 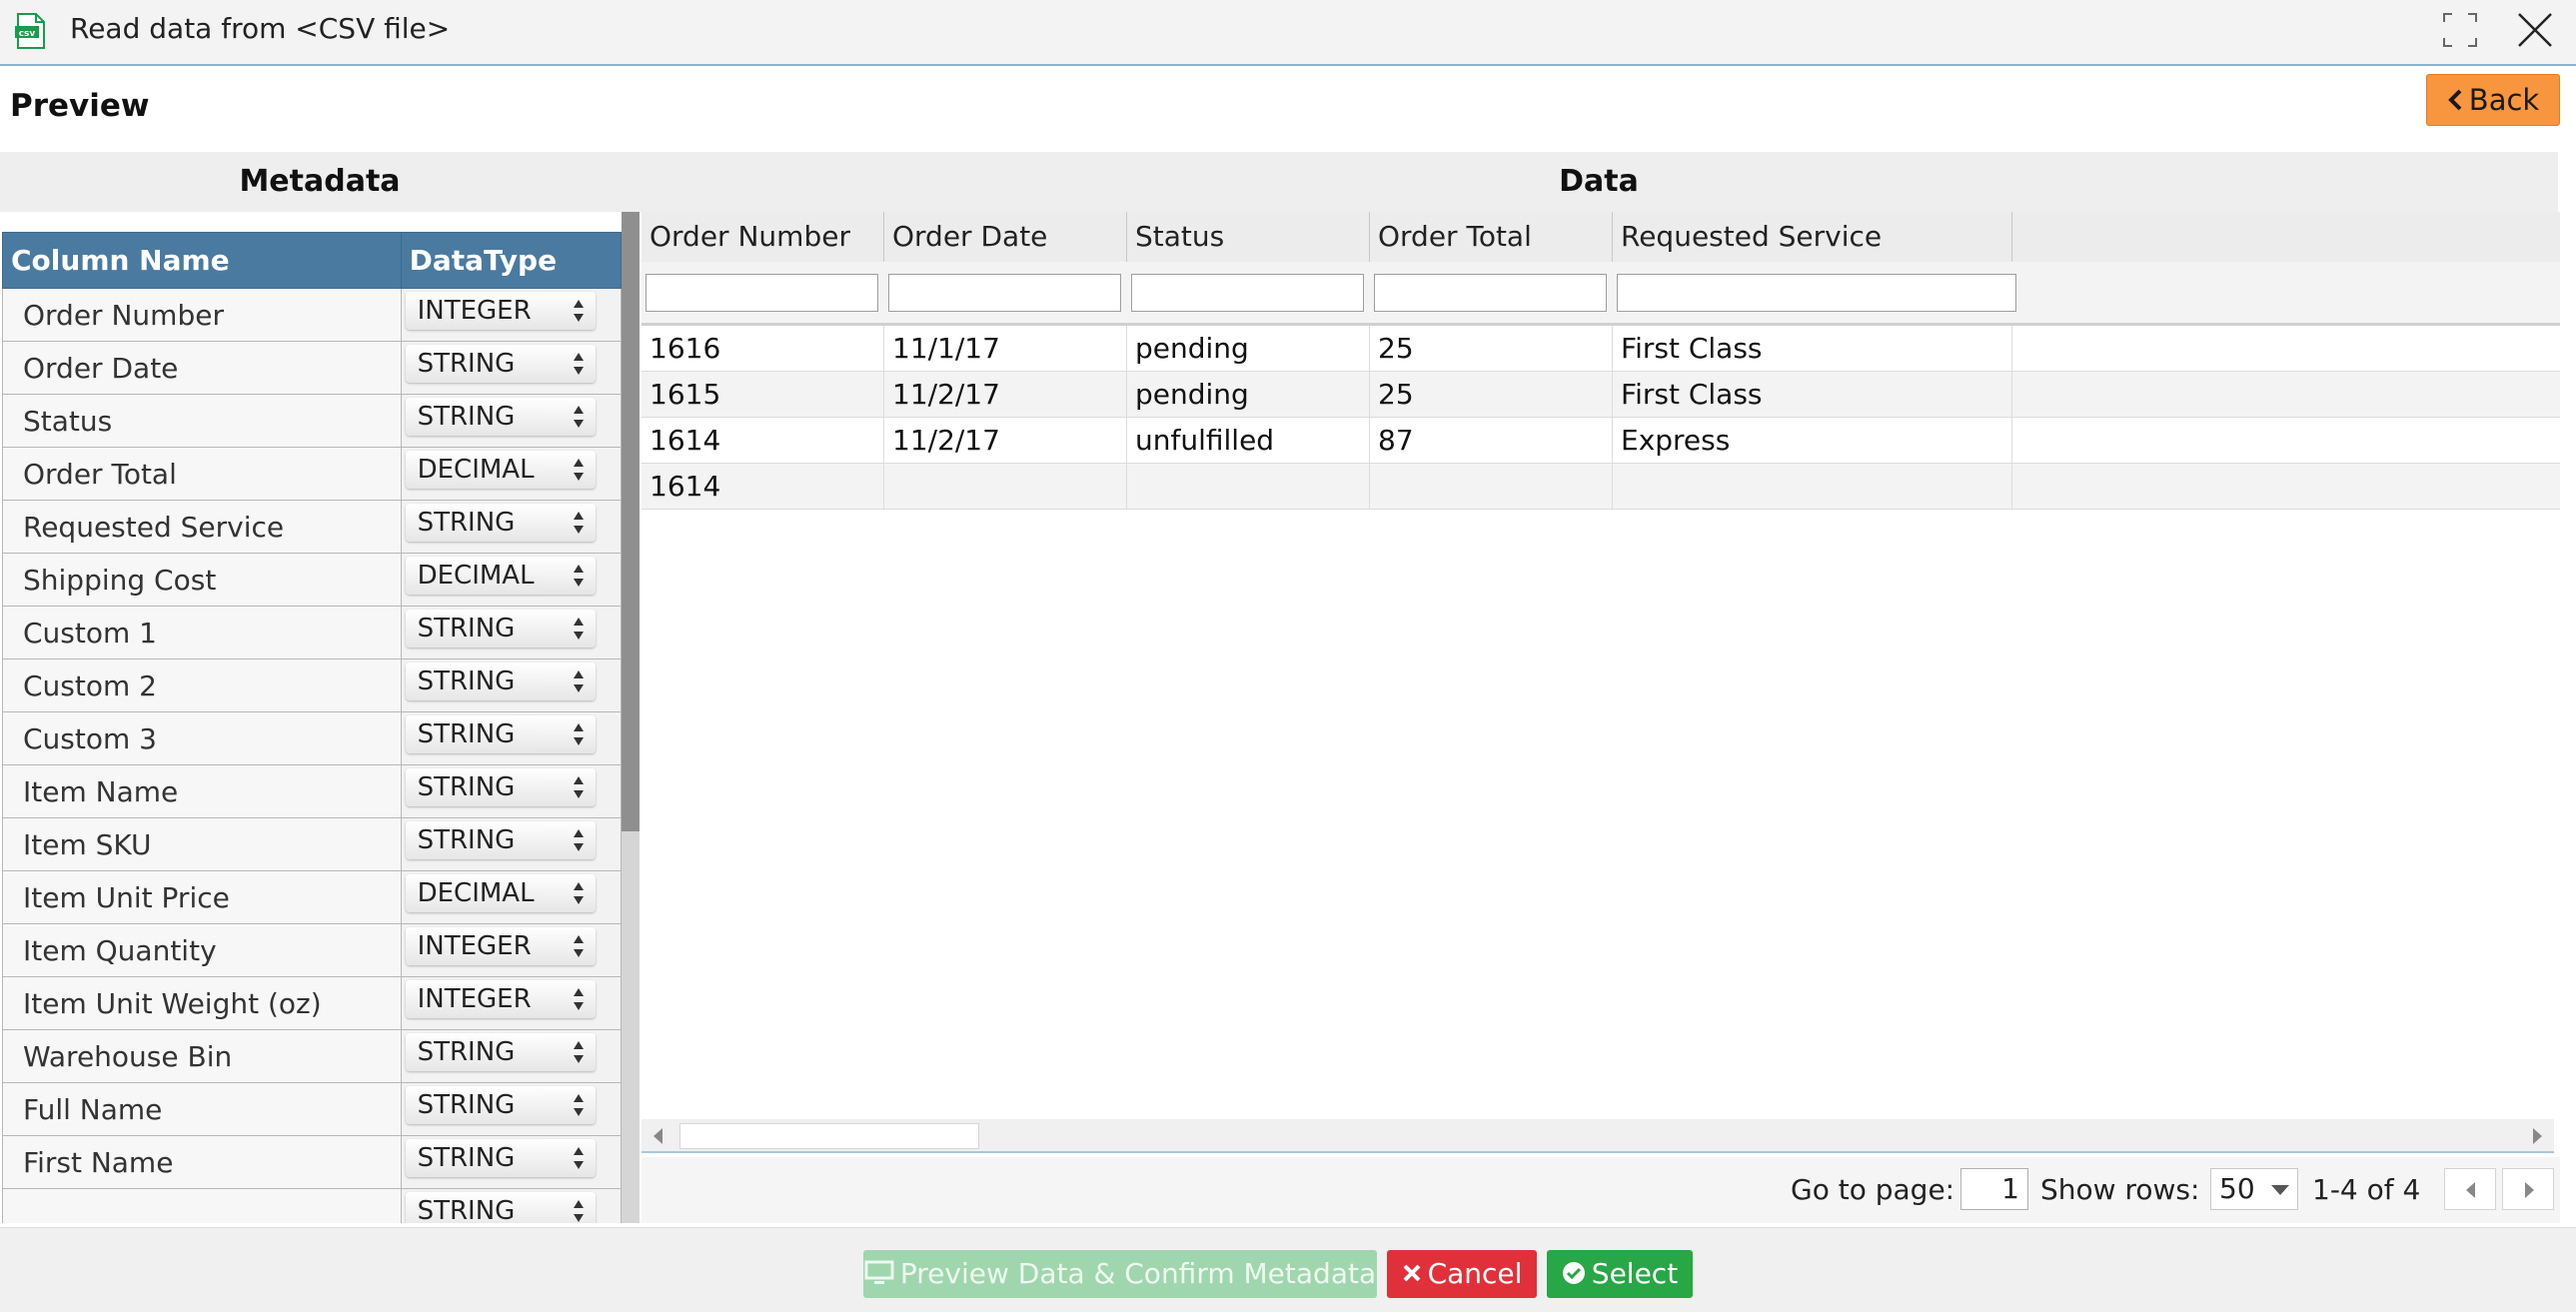 What do you see at coordinates (1994, 1189) in the screenshot?
I see `page-number-input: 1` at bounding box center [1994, 1189].